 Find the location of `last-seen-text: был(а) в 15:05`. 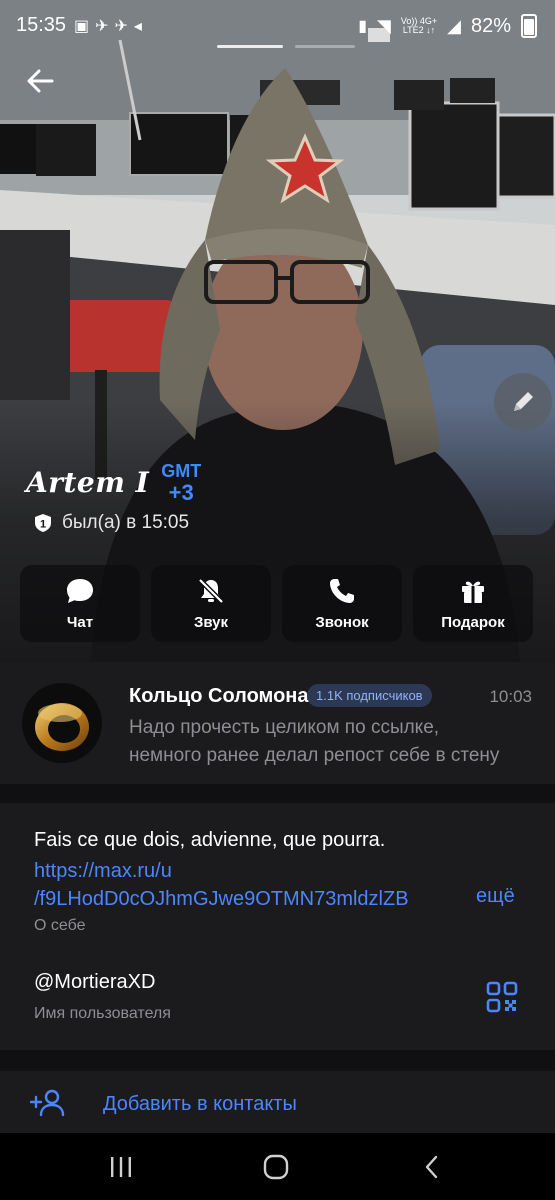

last-seen-text: был(а) в 15:05 is located at coordinates (126, 522).